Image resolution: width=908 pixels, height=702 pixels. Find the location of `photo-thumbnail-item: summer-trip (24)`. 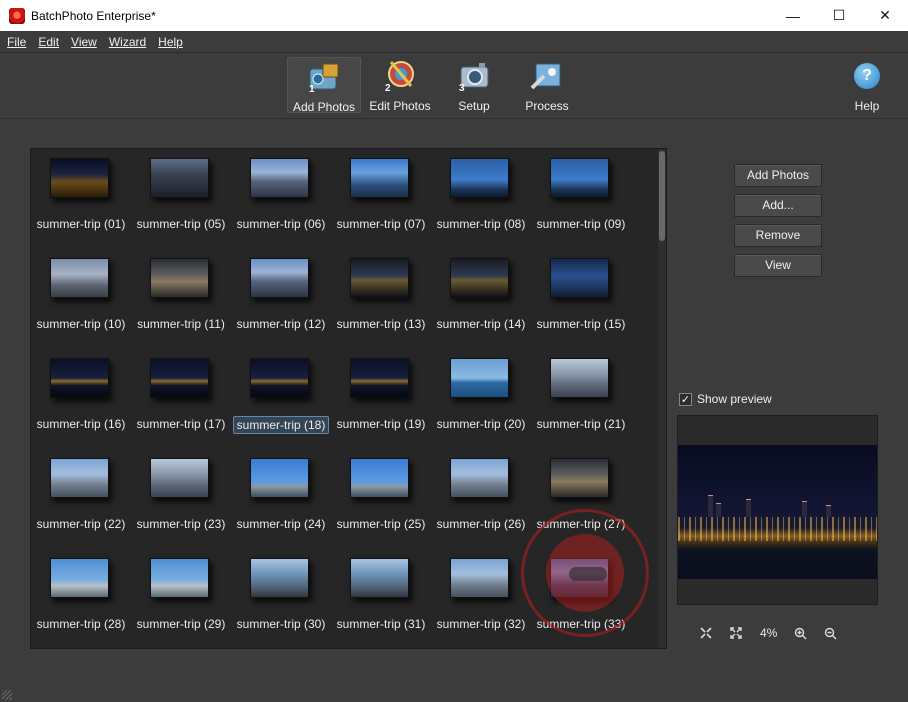

photo-thumbnail-item: summer-trip (24) is located at coordinates (281, 499).